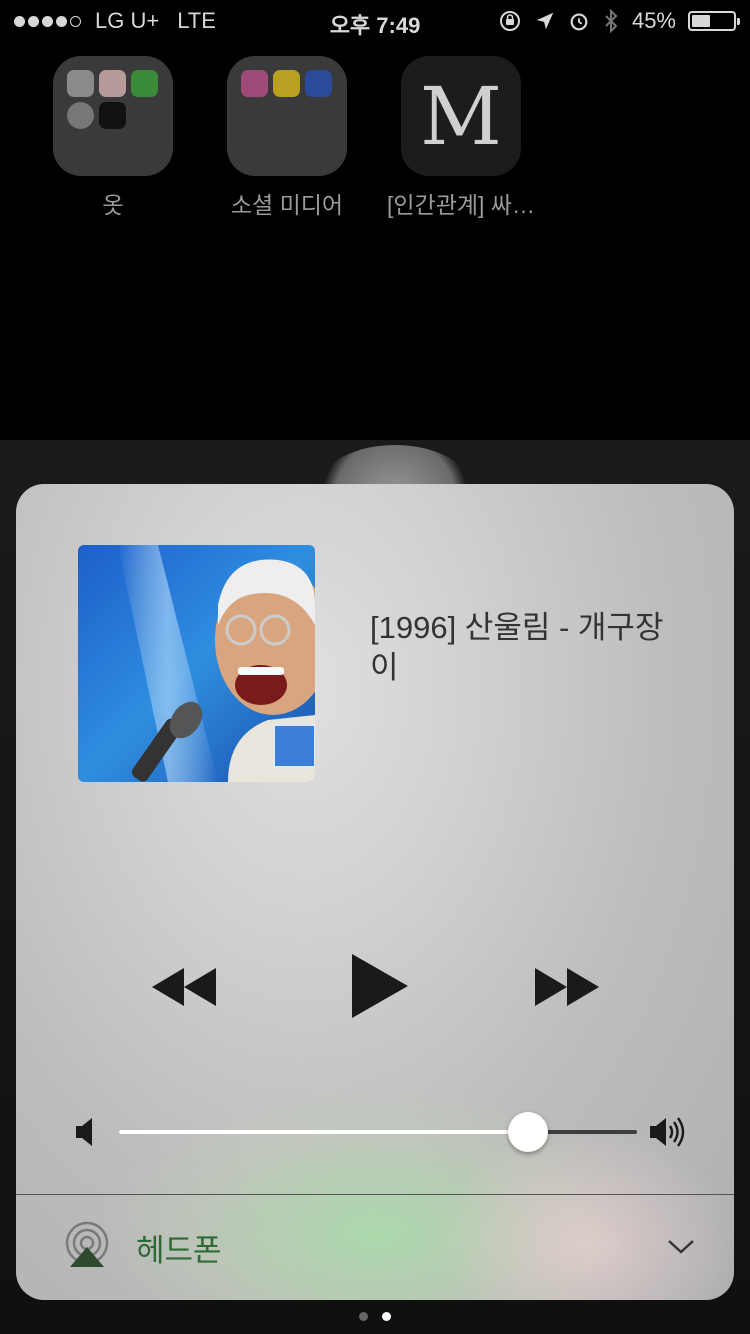 The width and height of the screenshot is (750, 1334). I want to click on track-title: [1996] 산울림 - 개구장이, so click(517, 647).